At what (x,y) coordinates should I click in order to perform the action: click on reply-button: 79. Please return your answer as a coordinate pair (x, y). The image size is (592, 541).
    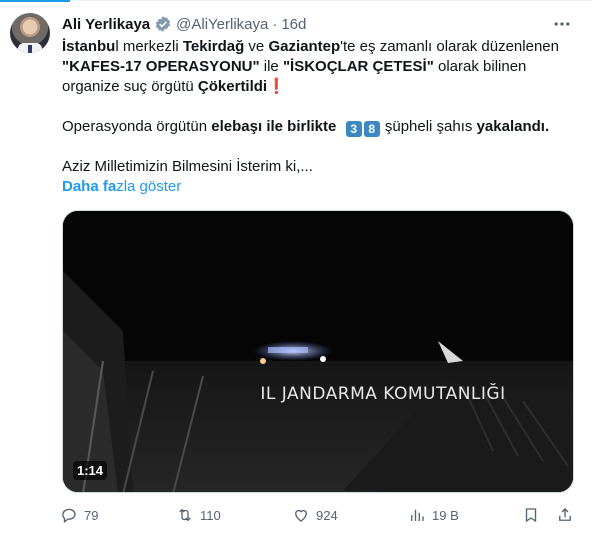
    Looking at the image, I should click on (79, 515).